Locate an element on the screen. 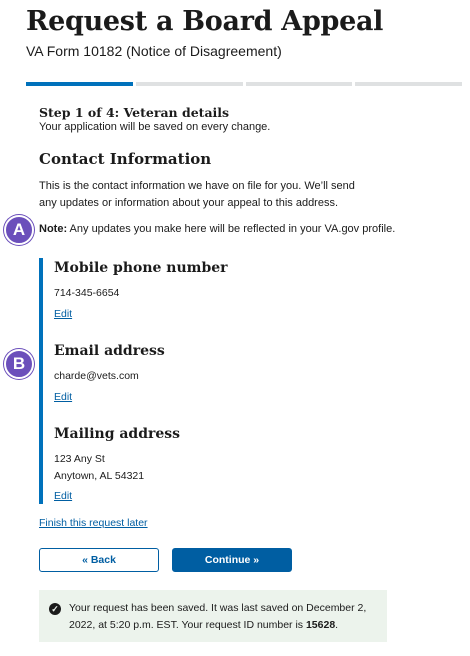 This screenshot has width=470, height=656. saved-alert-text-end: . is located at coordinates (337, 625).